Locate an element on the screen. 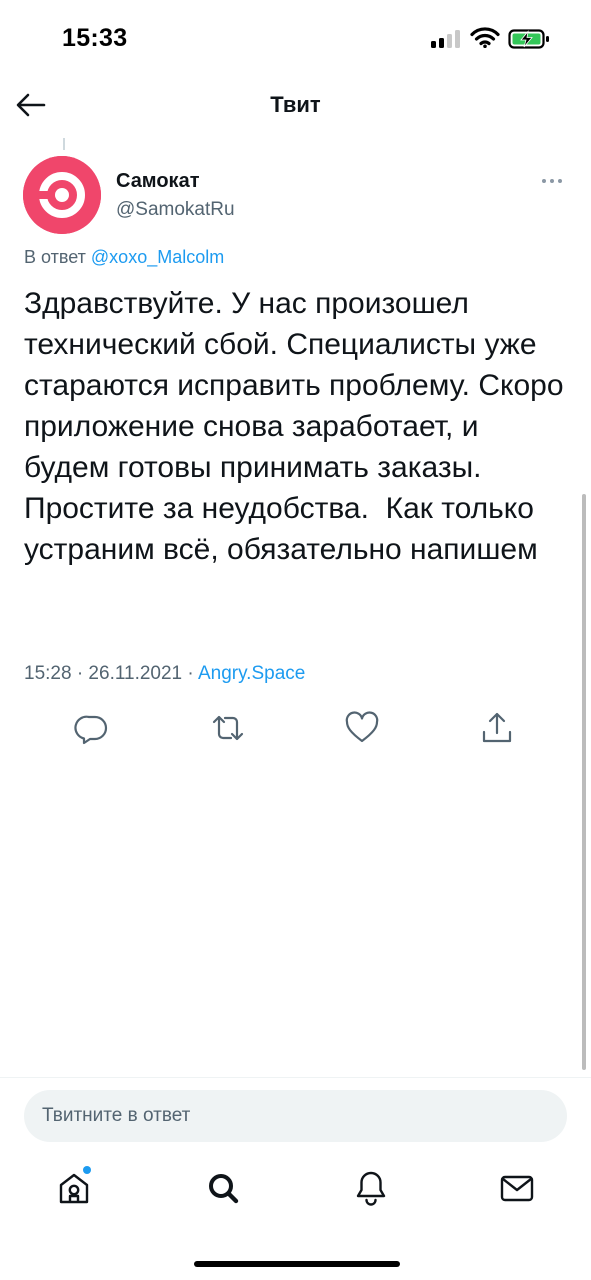 The image size is (591, 1280). like-button is located at coordinates (362, 728).